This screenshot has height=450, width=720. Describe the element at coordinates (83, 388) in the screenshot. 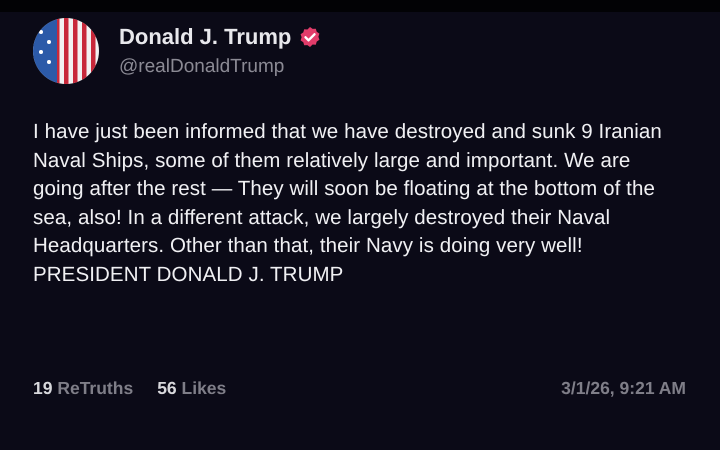

I see `stat-count: 19 ReTruths` at that location.